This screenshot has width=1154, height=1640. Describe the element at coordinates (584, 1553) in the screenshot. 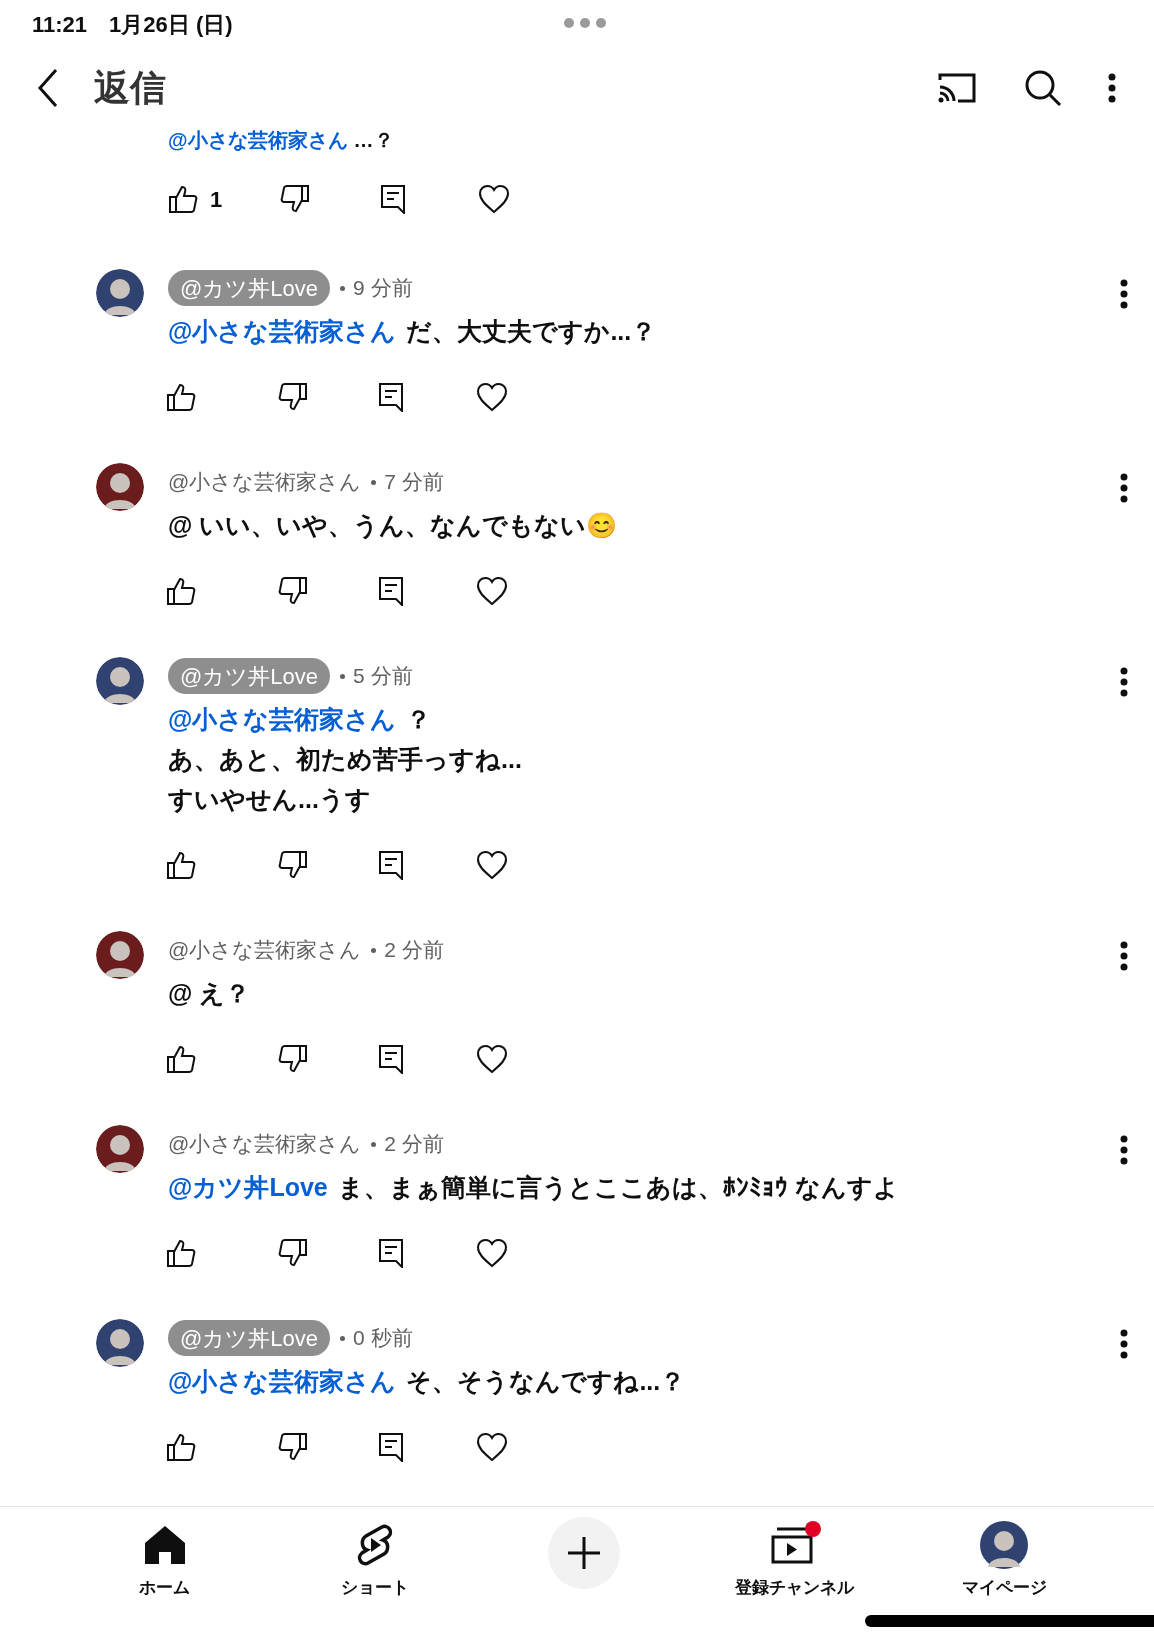

I see `plus-icon` at that location.